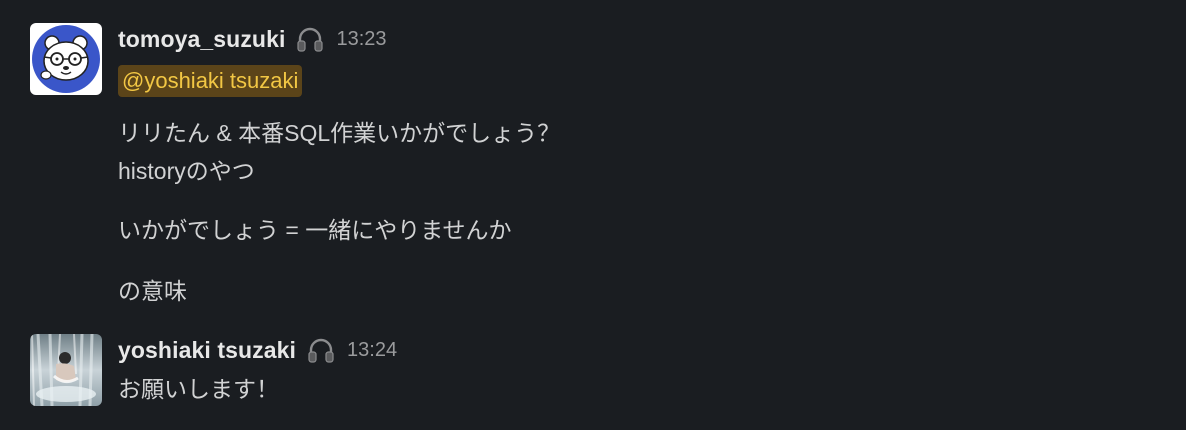  What do you see at coordinates (618, 350) in the screenshot?
I see `message-header: yoshiaki tsuzaki 13:24` at bounding box center [618, 350].